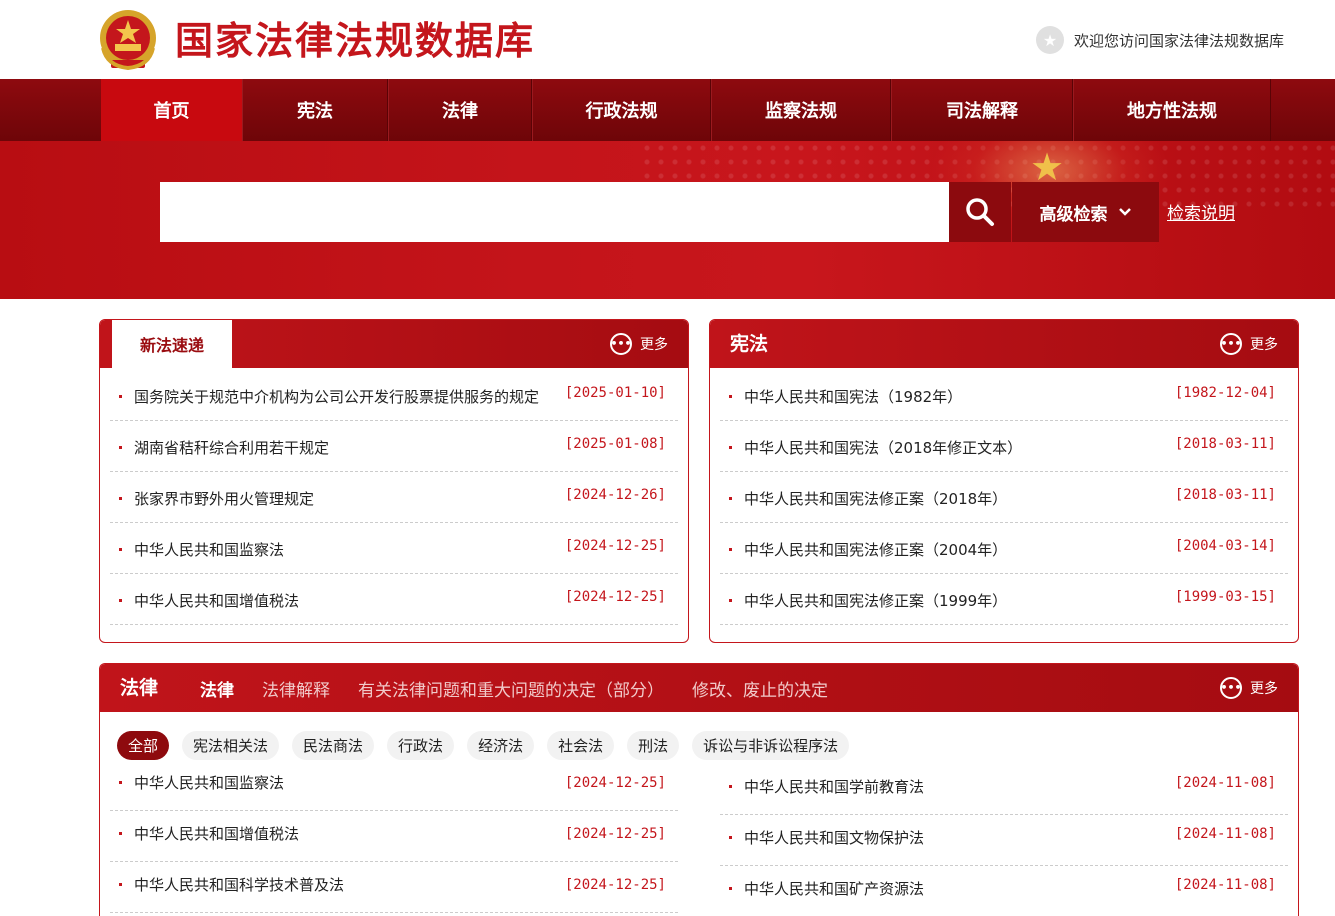 This screenshot has width=1335, height=916. Describe the element at coordinates (1225, 546) in the screenshot. I see `law-date: [2004-03-14]` at that location.